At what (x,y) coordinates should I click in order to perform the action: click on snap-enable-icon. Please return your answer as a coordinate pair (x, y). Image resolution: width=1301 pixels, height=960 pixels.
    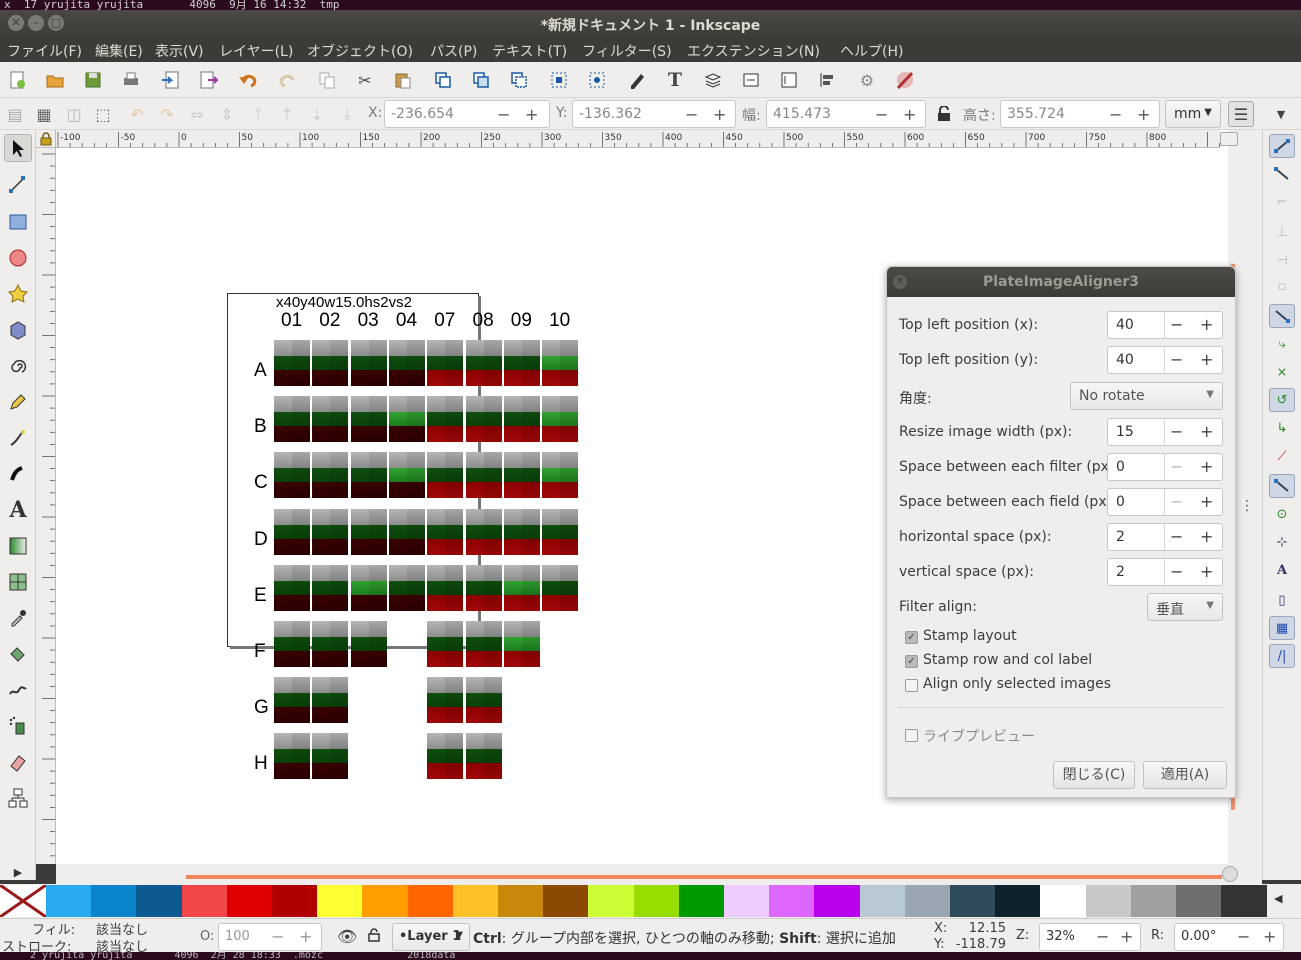
    Looking at the image, I should click on (1282, 146).